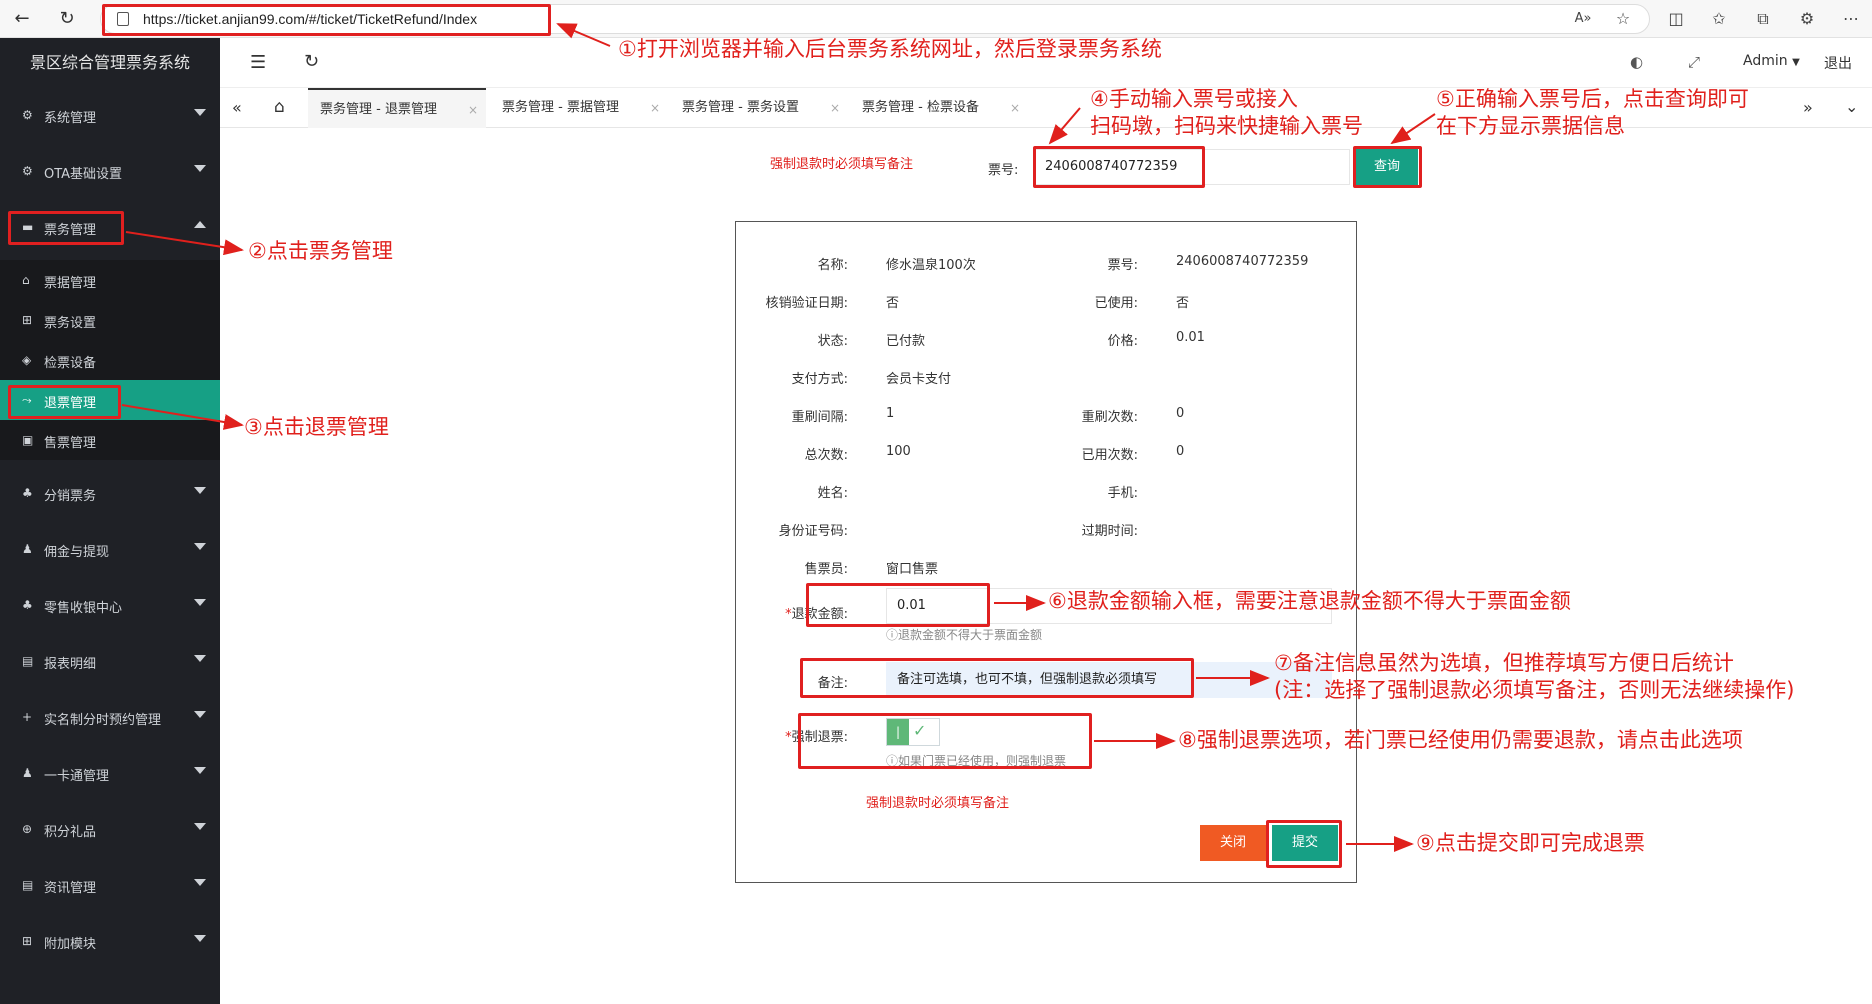 The width and height of the screenshot is (1872, 1004). I want to click on annotation-8: ⑧强制退票选项，若门票已经使用仍需要退款，请点击此选项, so click(1460, 740).